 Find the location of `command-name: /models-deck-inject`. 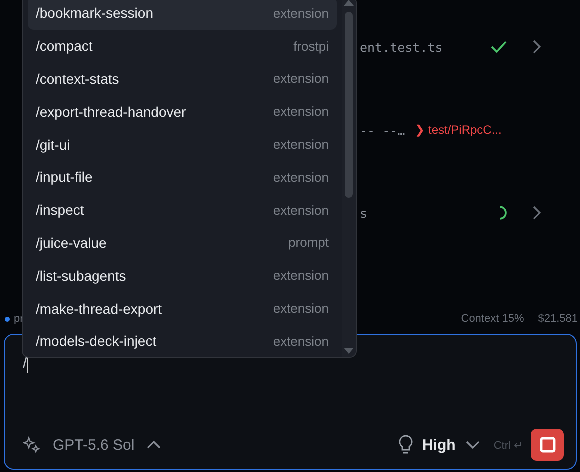

command-name: /models-deck-inject is located at coordinates (96, 341).